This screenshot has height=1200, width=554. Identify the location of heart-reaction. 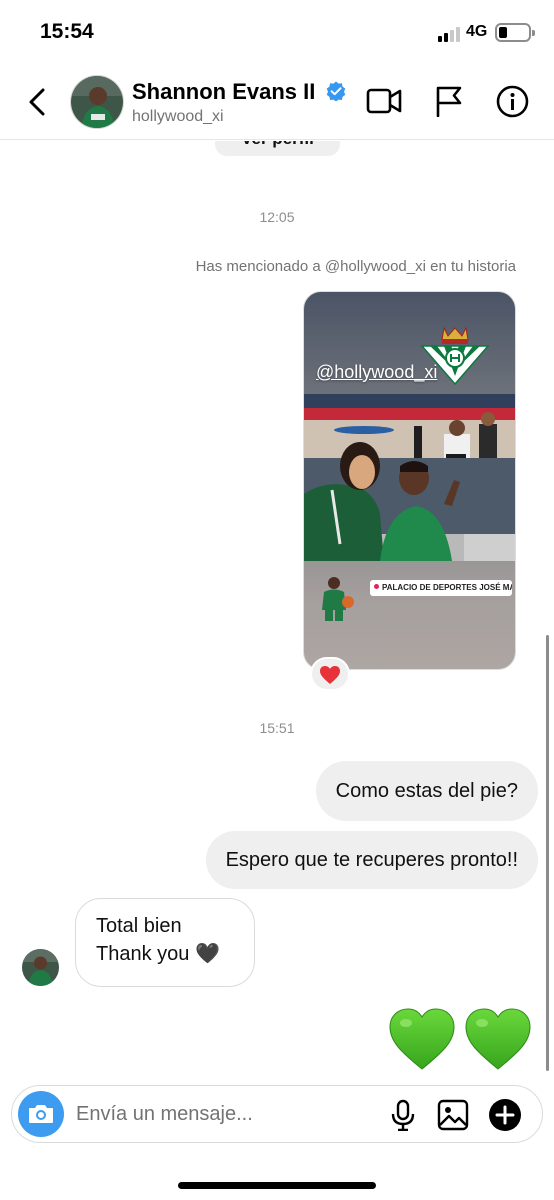
(330, 674).